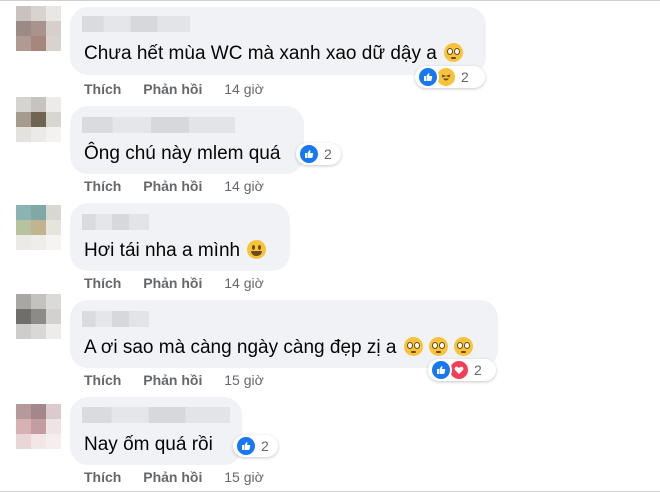 This screenshot has height=492, width=660. Describe the element at coordinates (284, 334) in the screenshot. I see `comment-bubble: A ơi sao mà càng ngày càng đẹp zị a` at that location.